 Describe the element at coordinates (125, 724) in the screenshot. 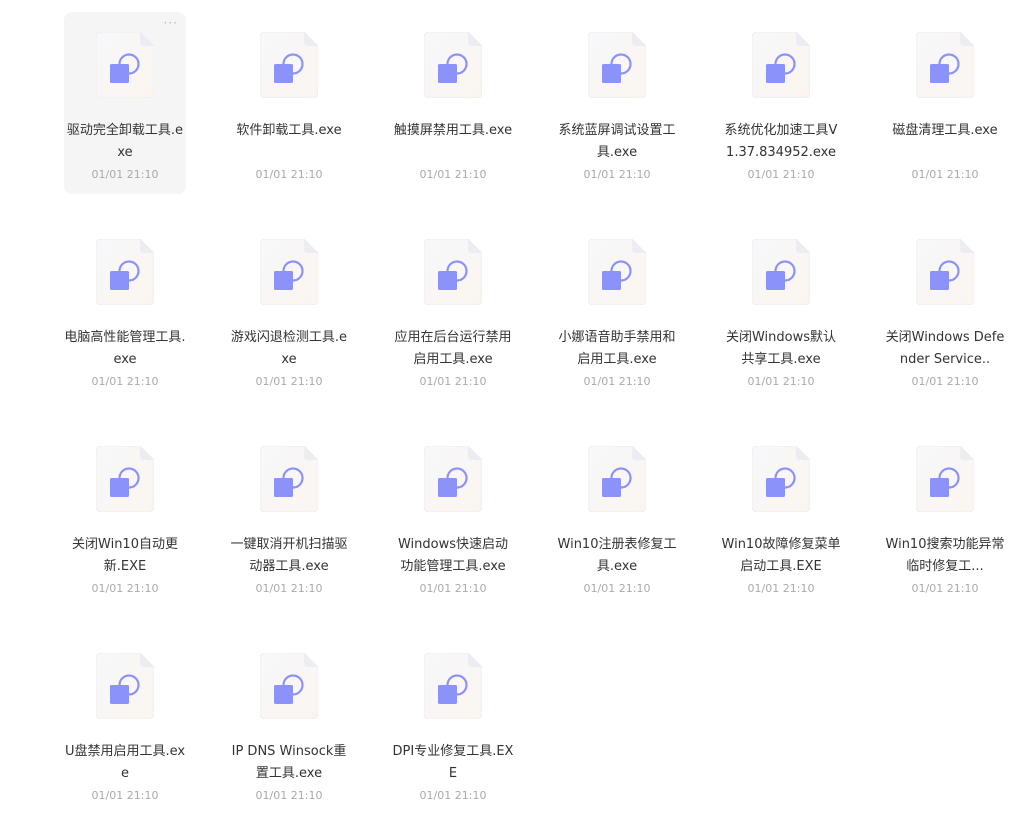

I see `file-tile: U盘禁用启用工具.exe 01/01 21:10` at that location.